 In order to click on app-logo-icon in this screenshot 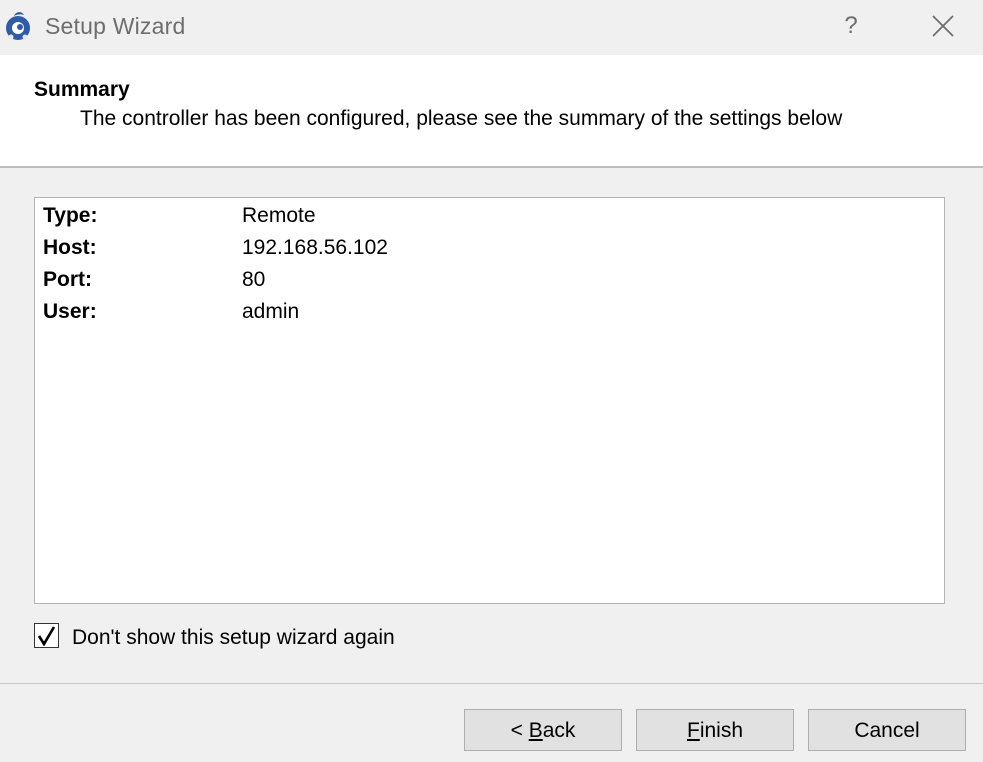, I will do `click(19, 26)`.